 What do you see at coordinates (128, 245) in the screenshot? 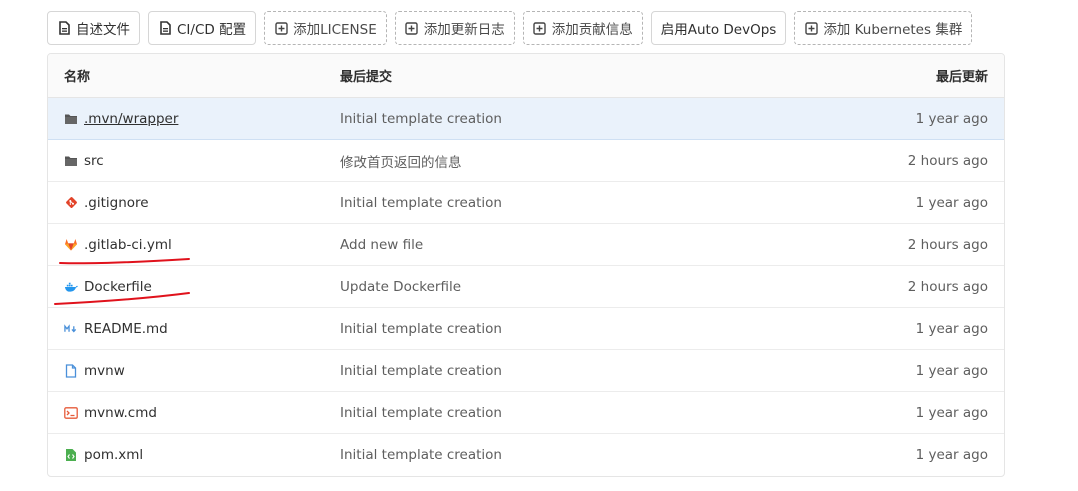
I see `file-name-link: .gitlab-ci.yml` at bounding box center [128, 245].